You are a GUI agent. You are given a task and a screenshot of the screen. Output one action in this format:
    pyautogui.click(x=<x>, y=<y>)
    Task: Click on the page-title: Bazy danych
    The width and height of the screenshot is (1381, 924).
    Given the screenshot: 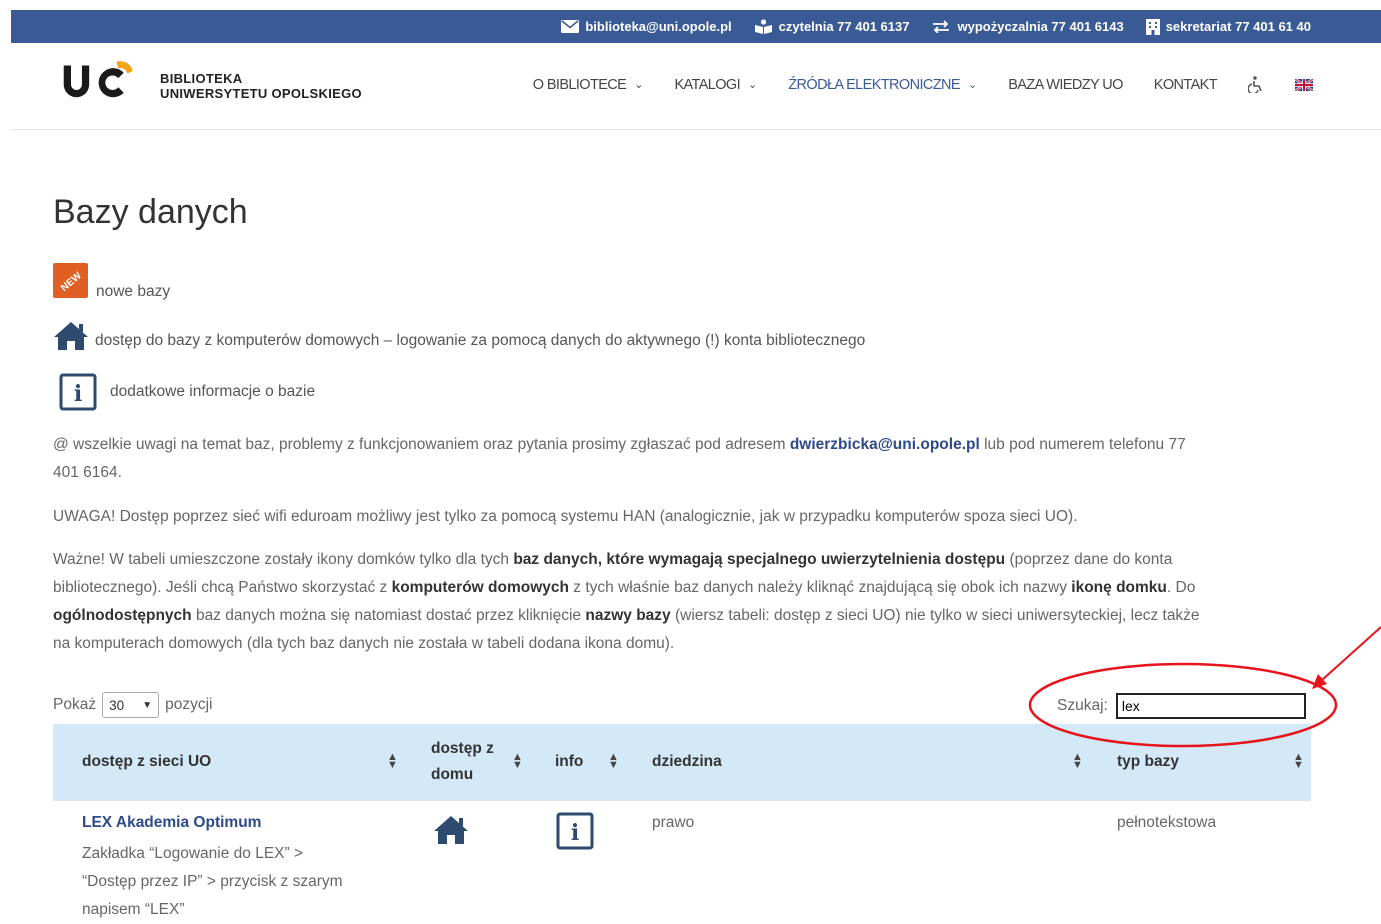 What is the action you would take?
    pyautogui.click(x=150, y=212)
    